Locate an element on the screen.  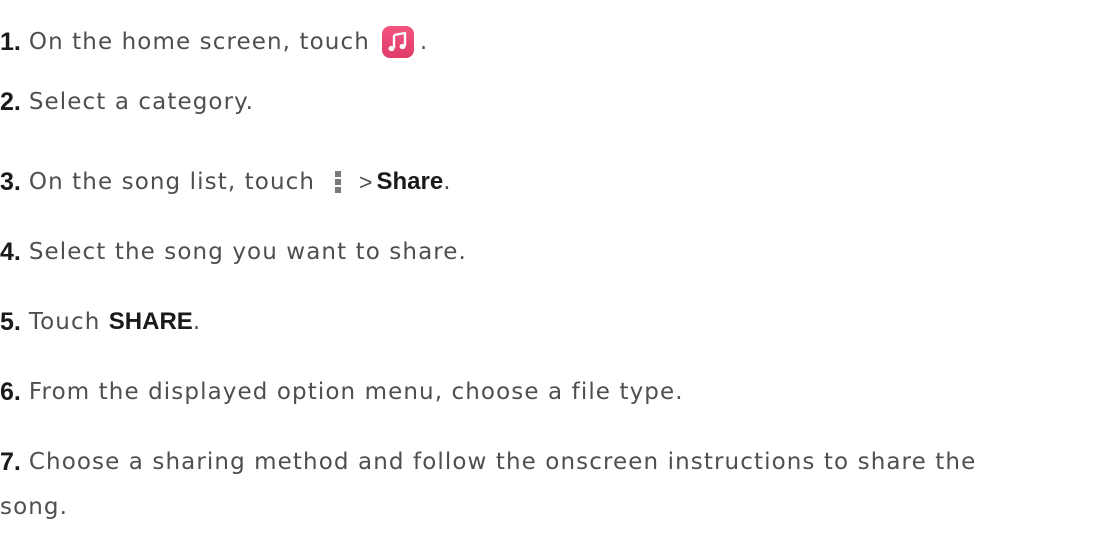
step-7-continuation: song. is located at coordinates (34, 507).